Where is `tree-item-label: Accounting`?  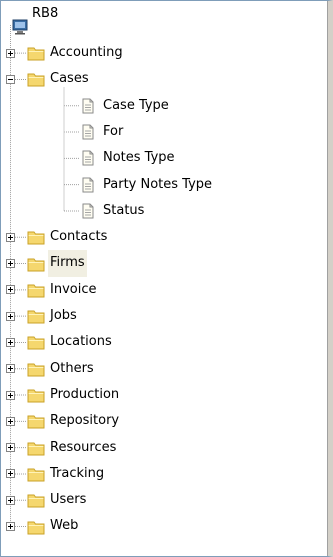 tree-item-label: Accounting is located at coordinates (86, 52).